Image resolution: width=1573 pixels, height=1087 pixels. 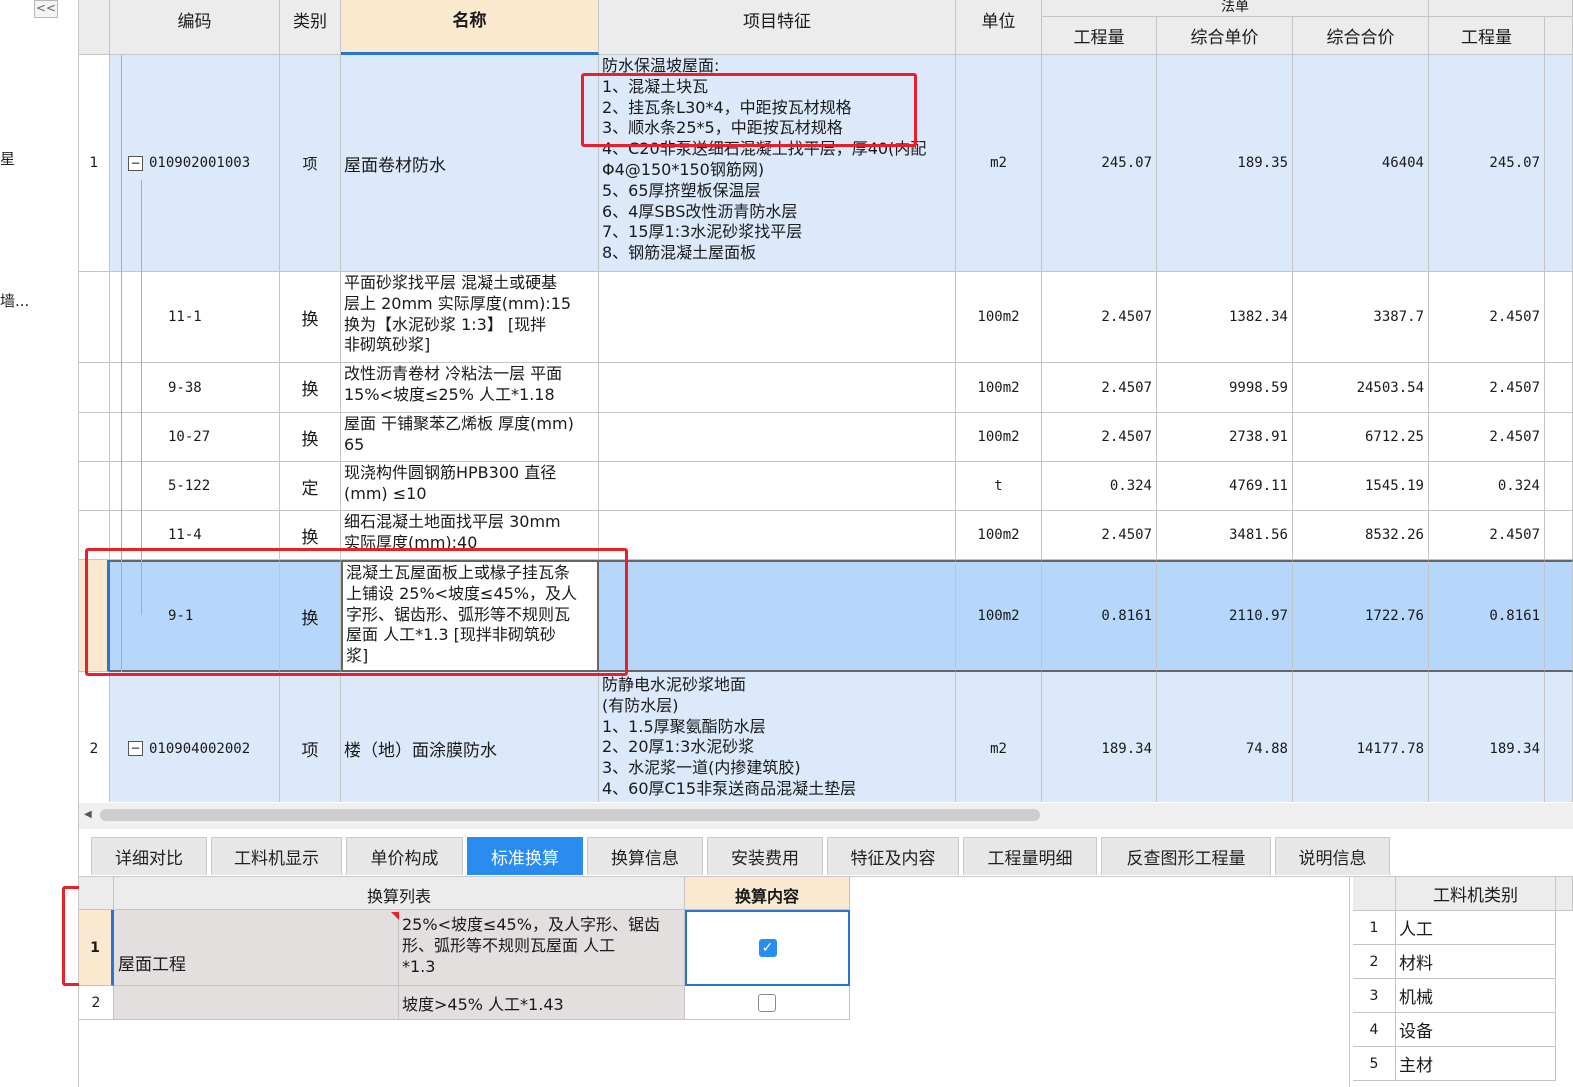 I want to click on collapse-panel-button: <<, so click(x=46, y=9).